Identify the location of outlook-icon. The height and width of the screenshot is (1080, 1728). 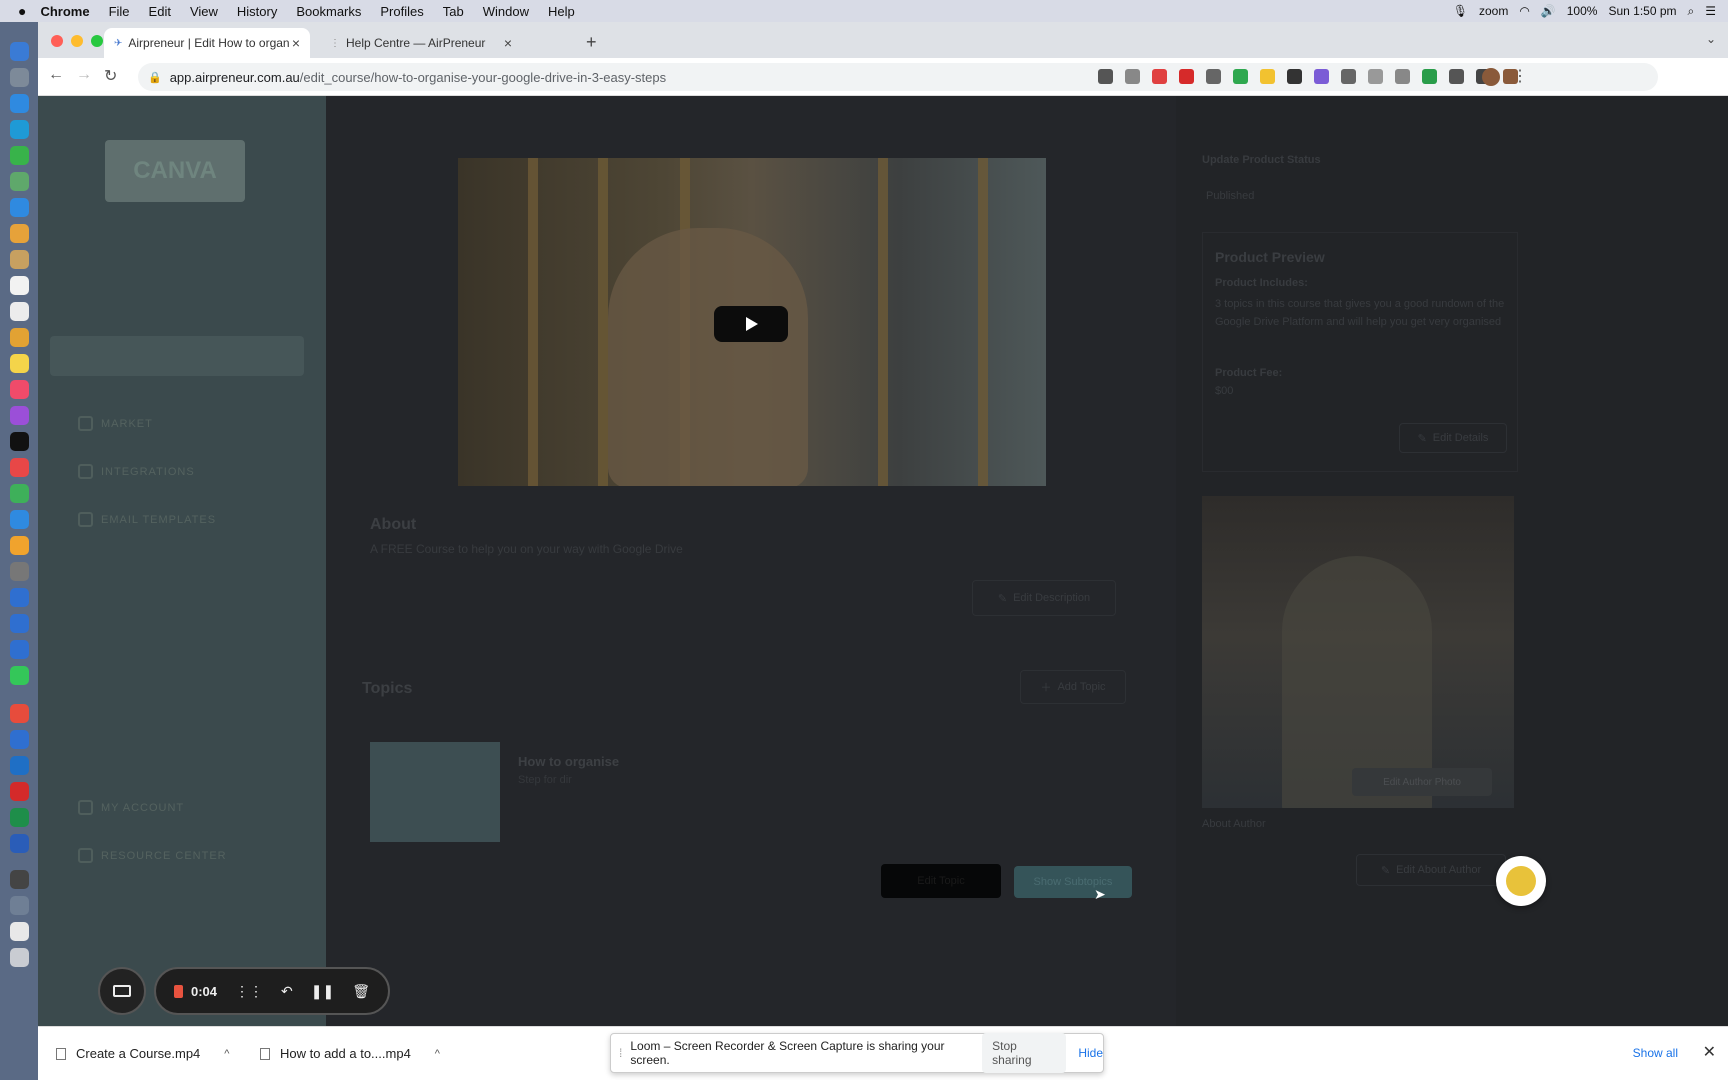
(19, 765).